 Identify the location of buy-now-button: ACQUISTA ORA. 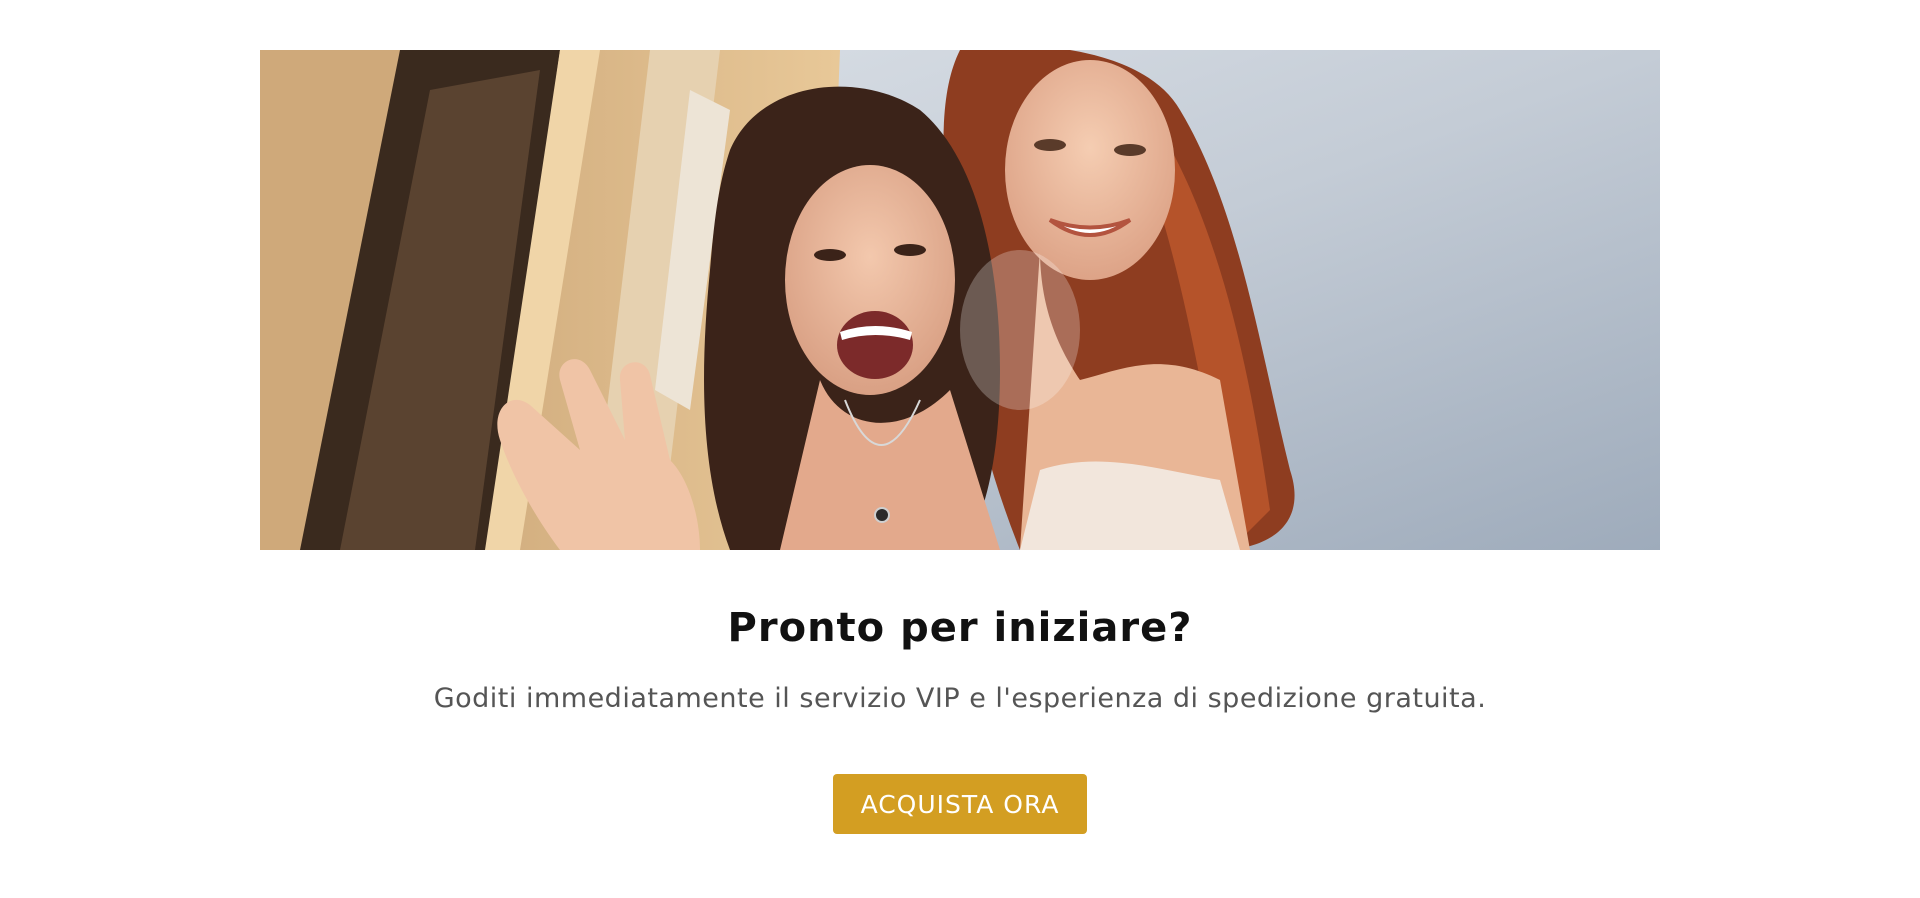
(960, 804).